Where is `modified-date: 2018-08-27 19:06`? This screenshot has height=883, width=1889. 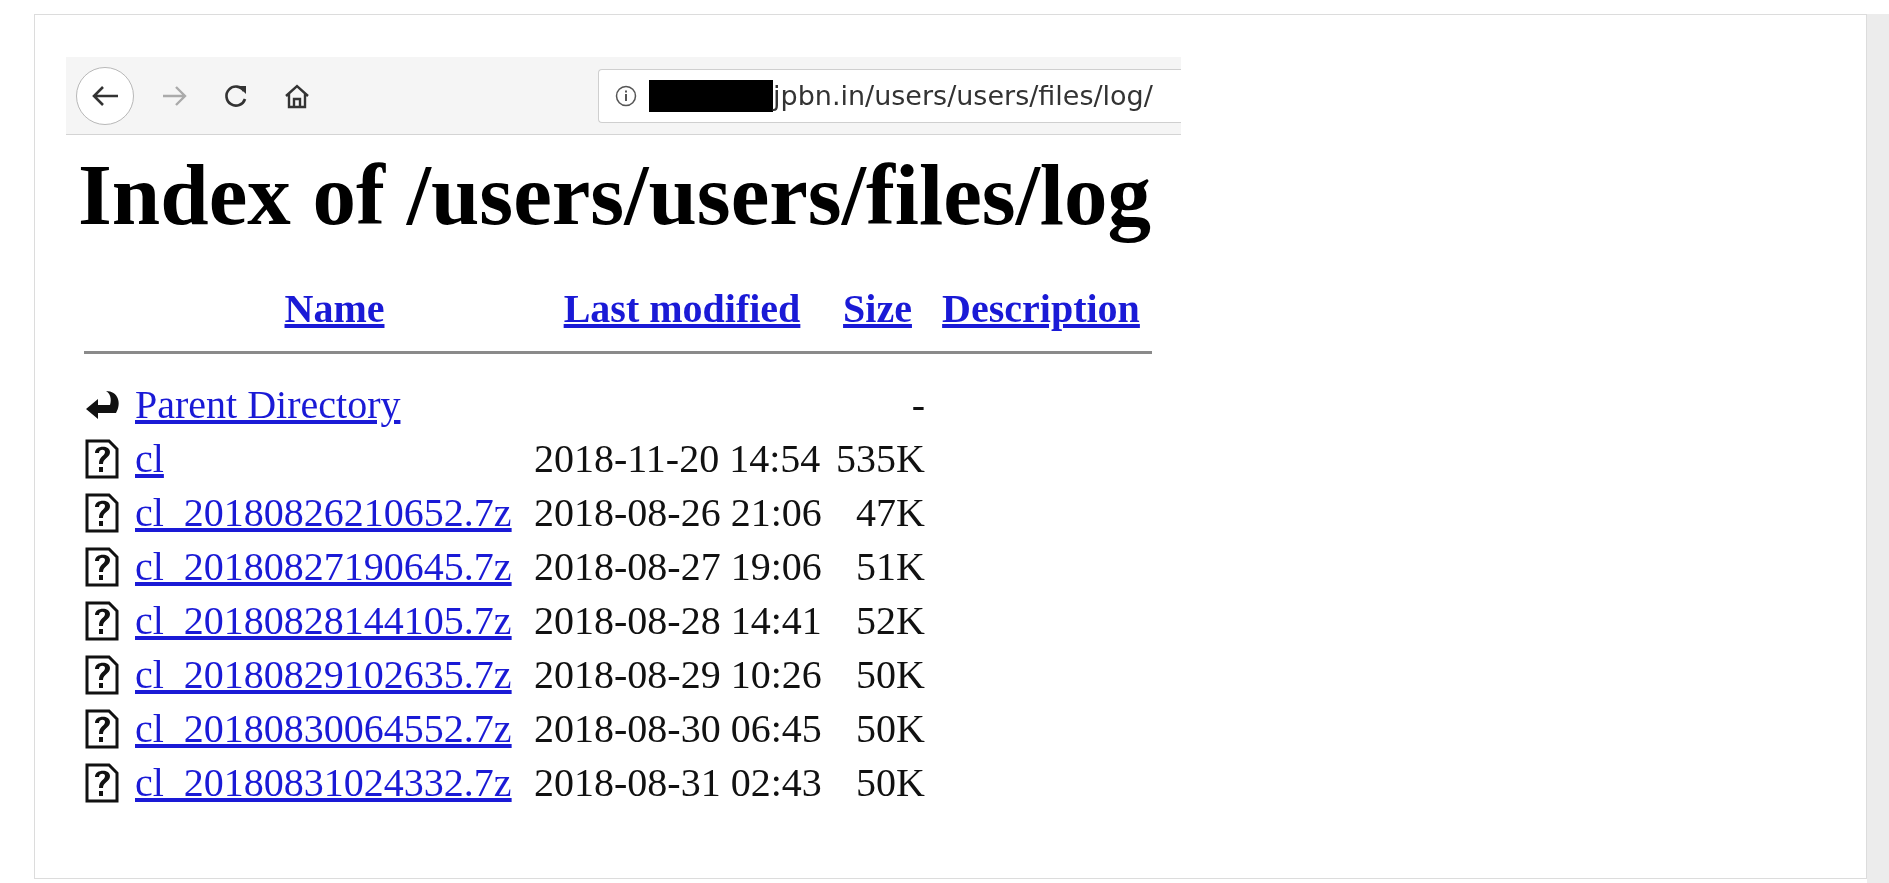
modified-date: 2018-08-27 19:06 is located at coordinates (678, 567).